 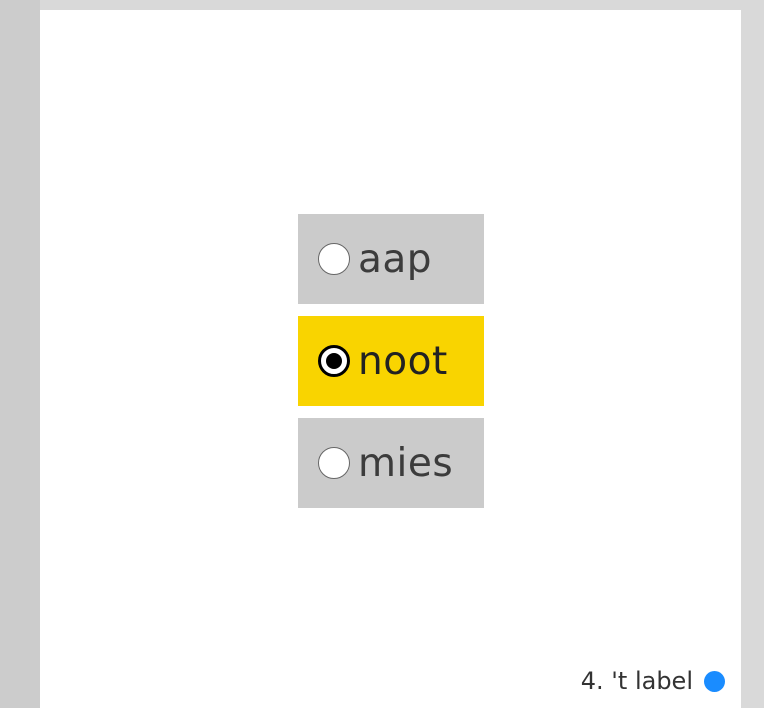 What do you see at coordinates (636, 681) in the screenshot?
I see `question-label: 4. 't label` at bounding box center [636, 681].